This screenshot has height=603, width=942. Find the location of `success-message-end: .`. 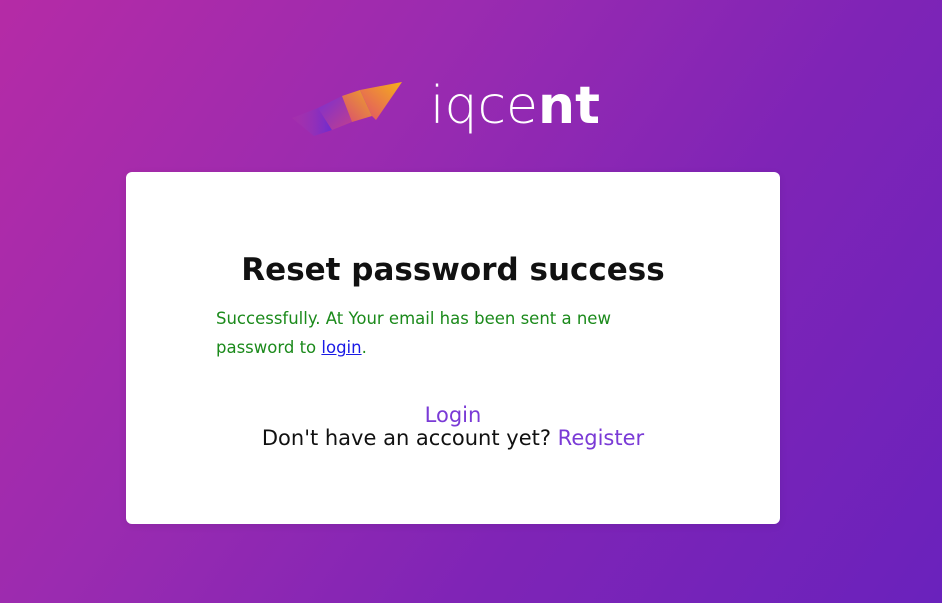

success-message-end: . is located at coordinates (364, 347).